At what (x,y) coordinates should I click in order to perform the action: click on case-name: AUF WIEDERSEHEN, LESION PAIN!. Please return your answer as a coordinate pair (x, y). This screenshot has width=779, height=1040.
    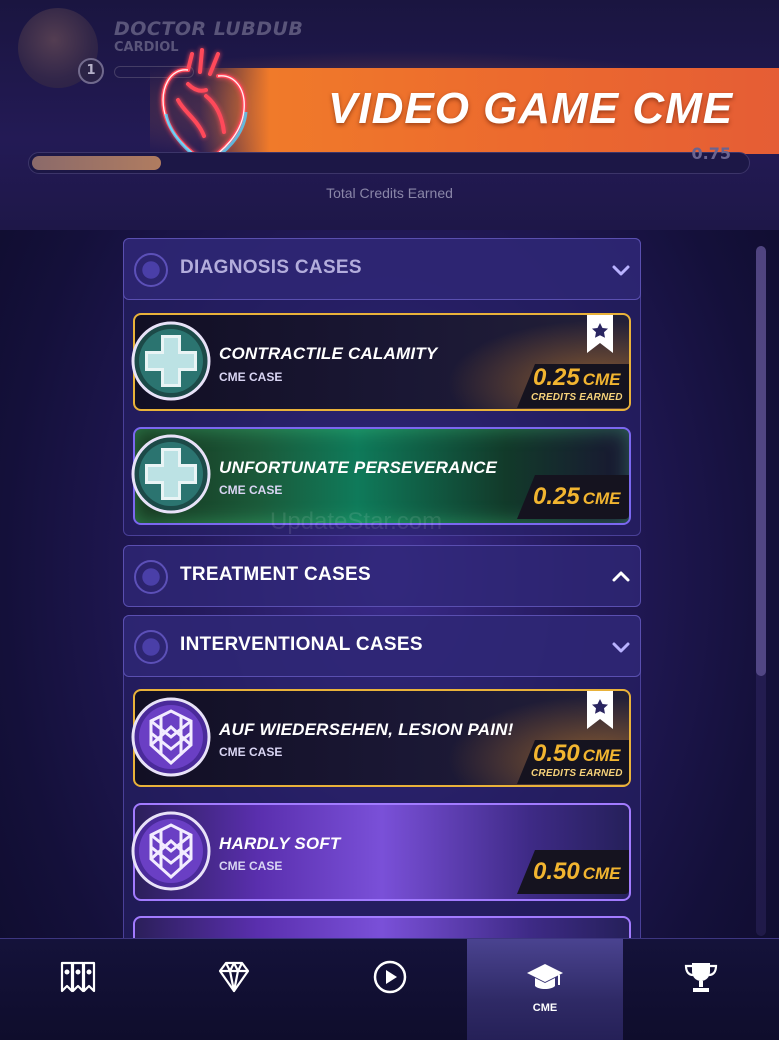
    Looking at the image, I should click on (366, 729).